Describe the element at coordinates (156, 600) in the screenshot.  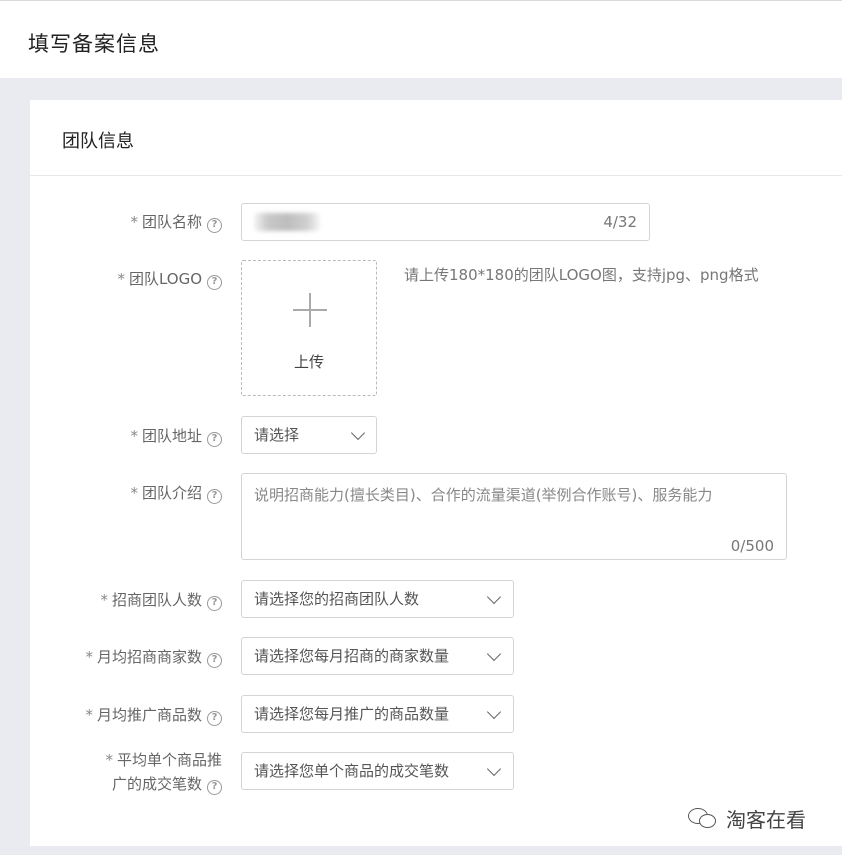
I see `team-size-label-text: 招商团队人数` at that location.